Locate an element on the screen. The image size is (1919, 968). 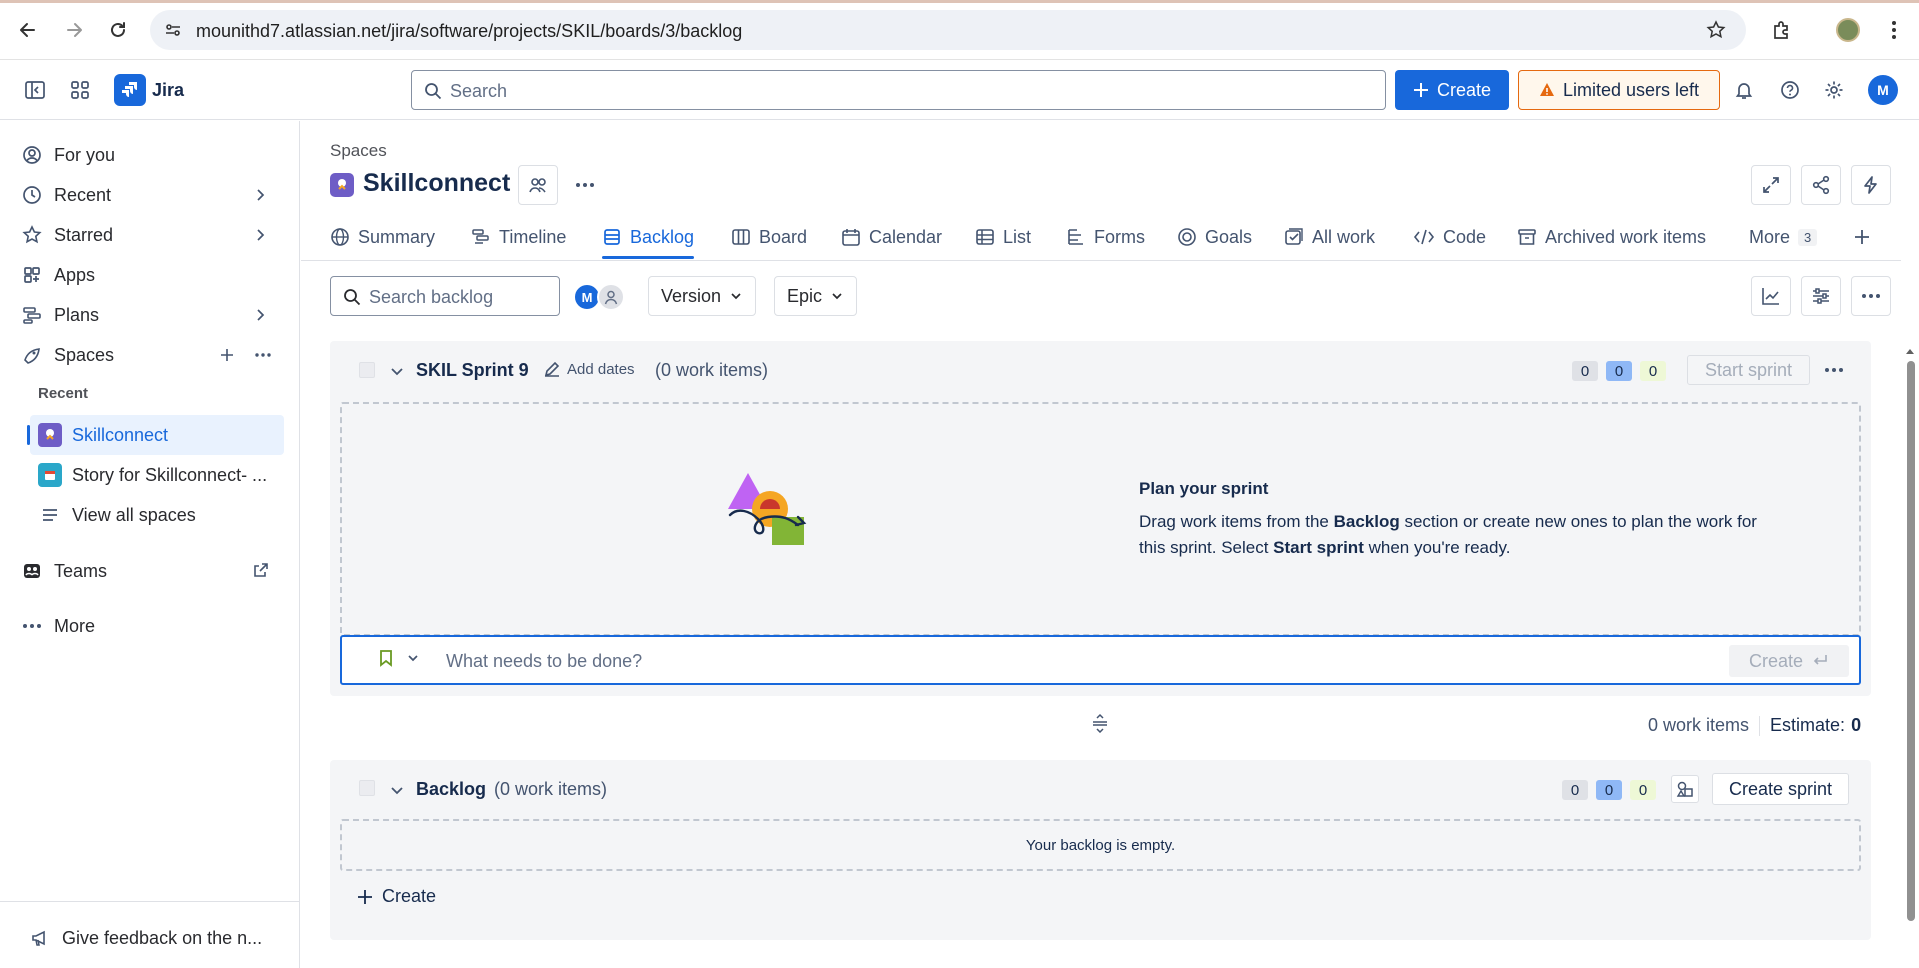
sidebar-space-skillconnect: Skillconnect is located at coordinates (155, 435).